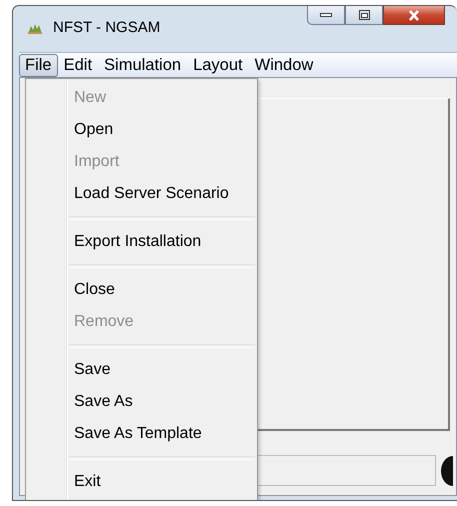 This screenshot has height=506, width=457. I want to click on menu-option: Load Server Scenario, so click(141, 194).